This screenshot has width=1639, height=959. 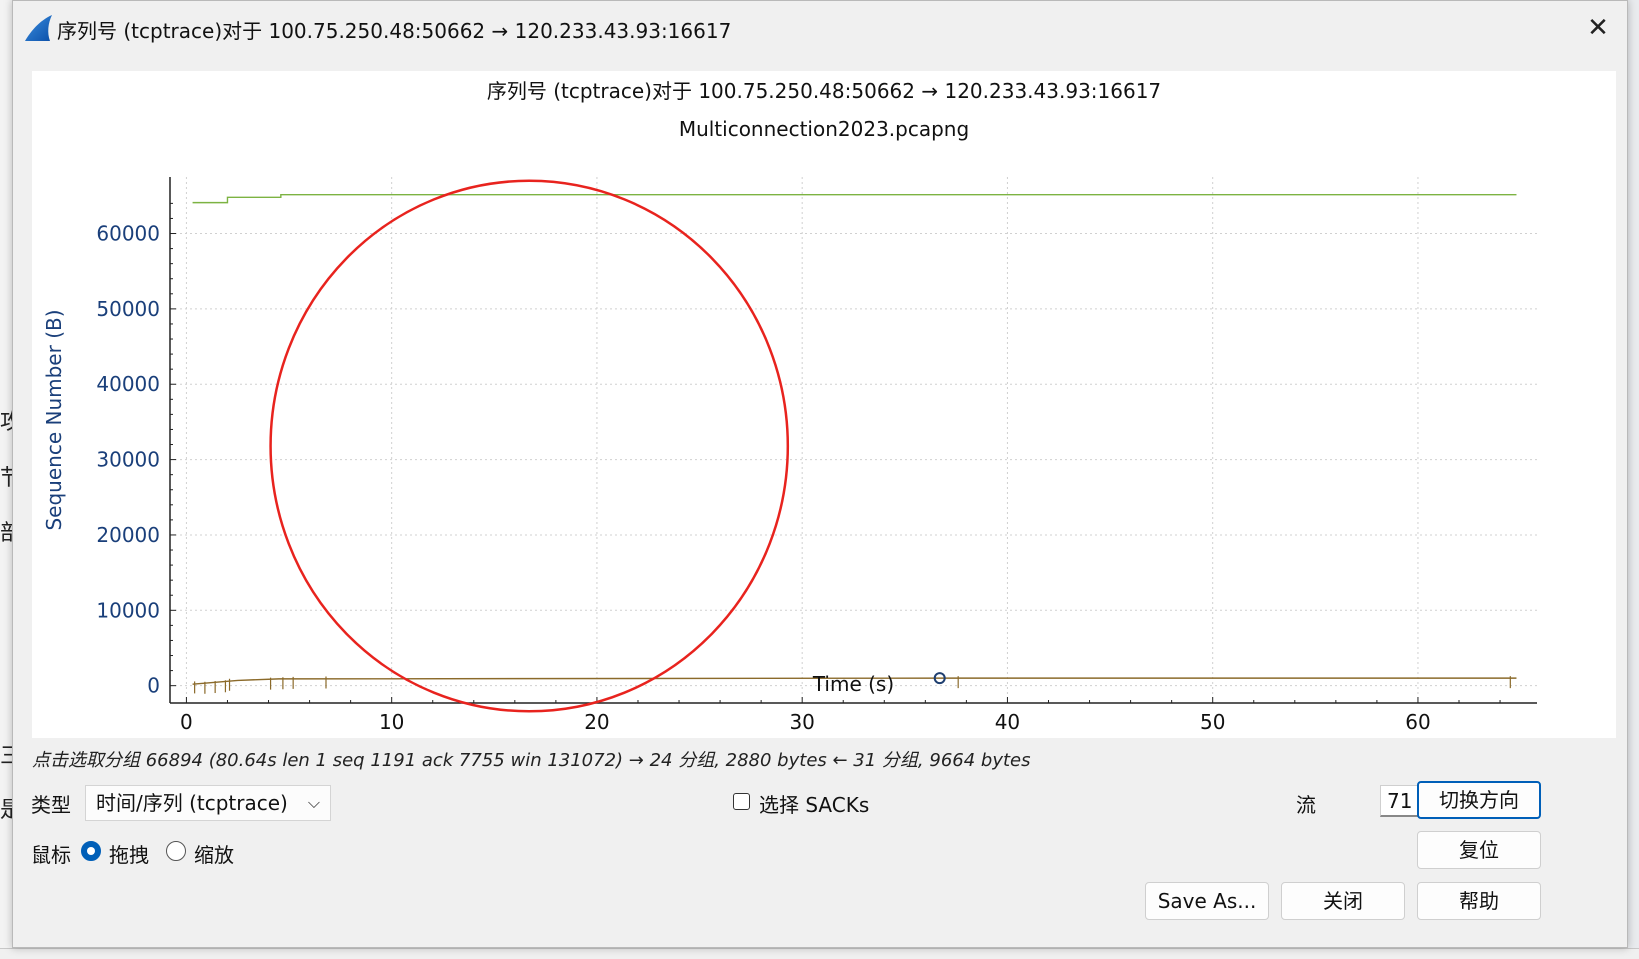 I want to click on y-axis-label: Sequence Number (B), so click(x=54, y=419).